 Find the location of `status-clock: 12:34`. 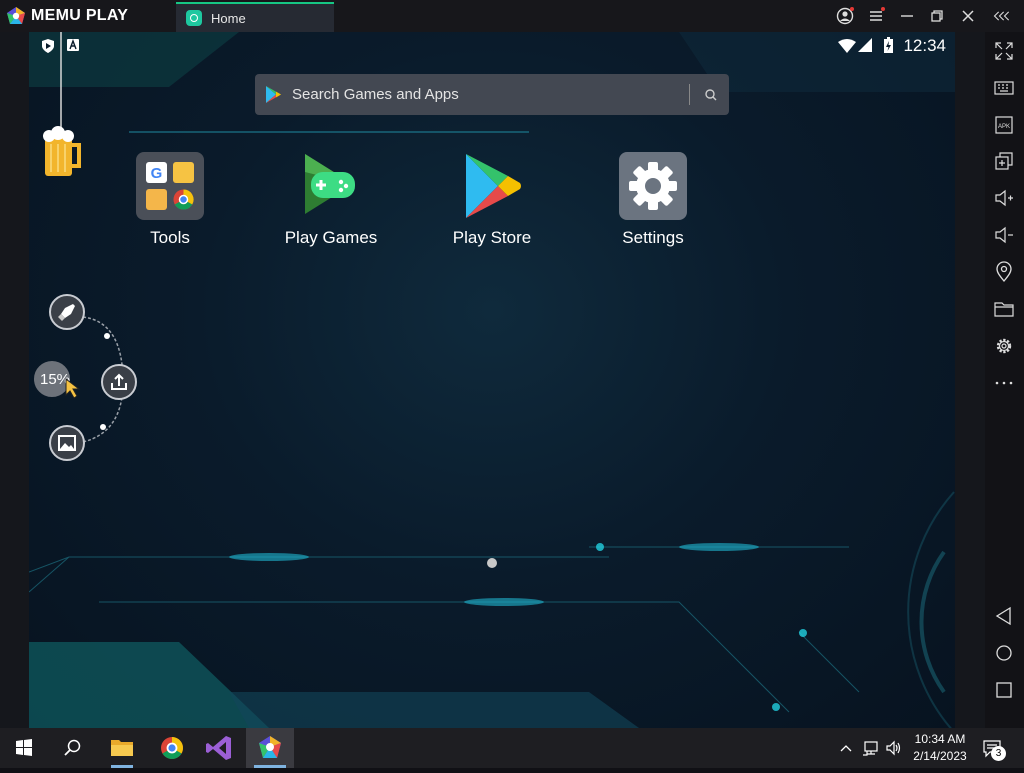

status-clock: 12:34 is located at coordinates (924, 45).